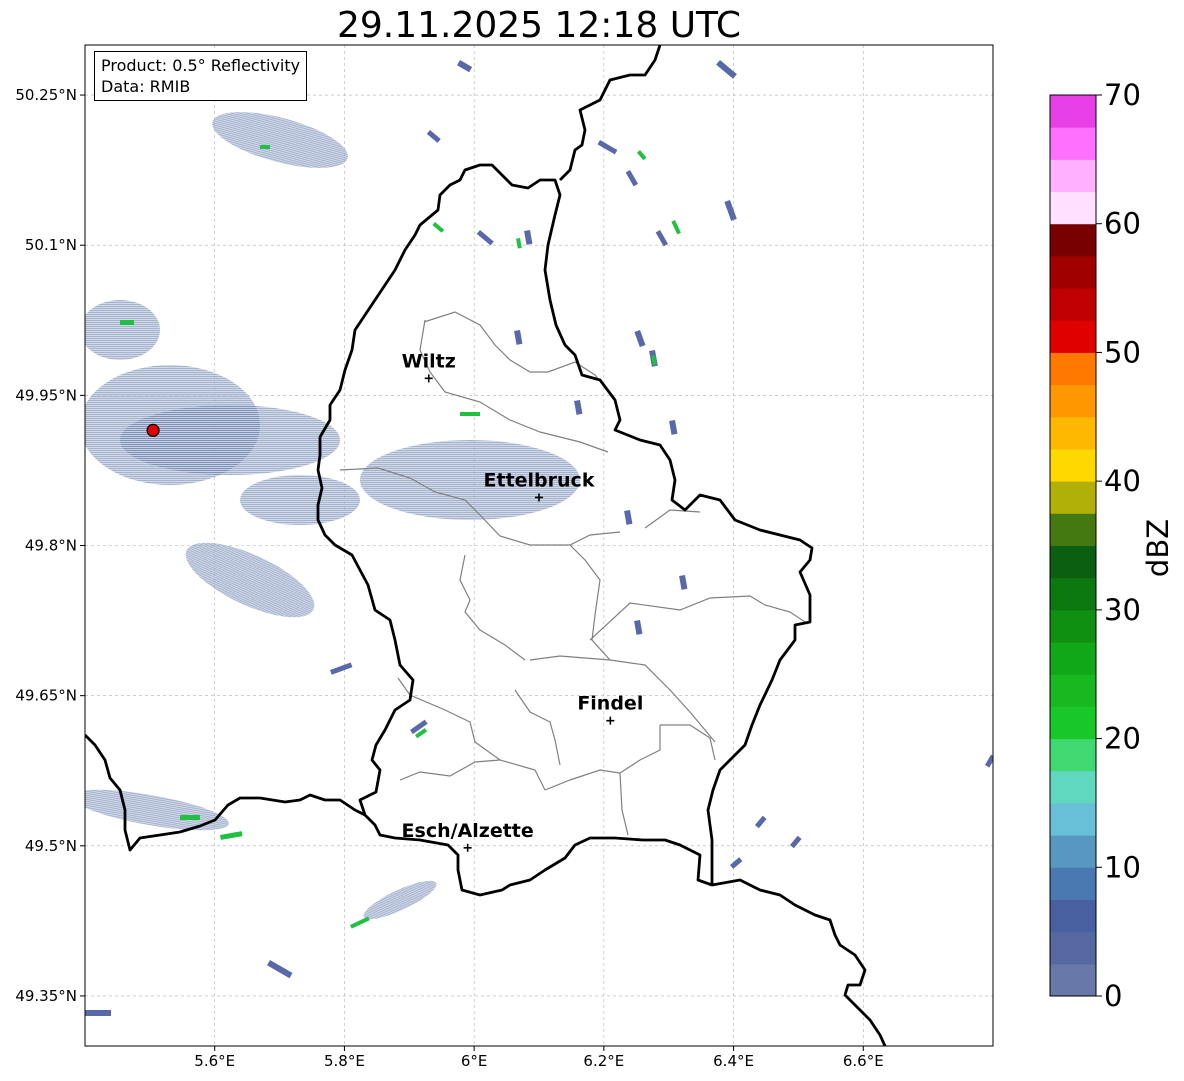  Describe the element at coordinates (157, 810) in the screenshot. I see `echo-cluster-south-border` at that location.